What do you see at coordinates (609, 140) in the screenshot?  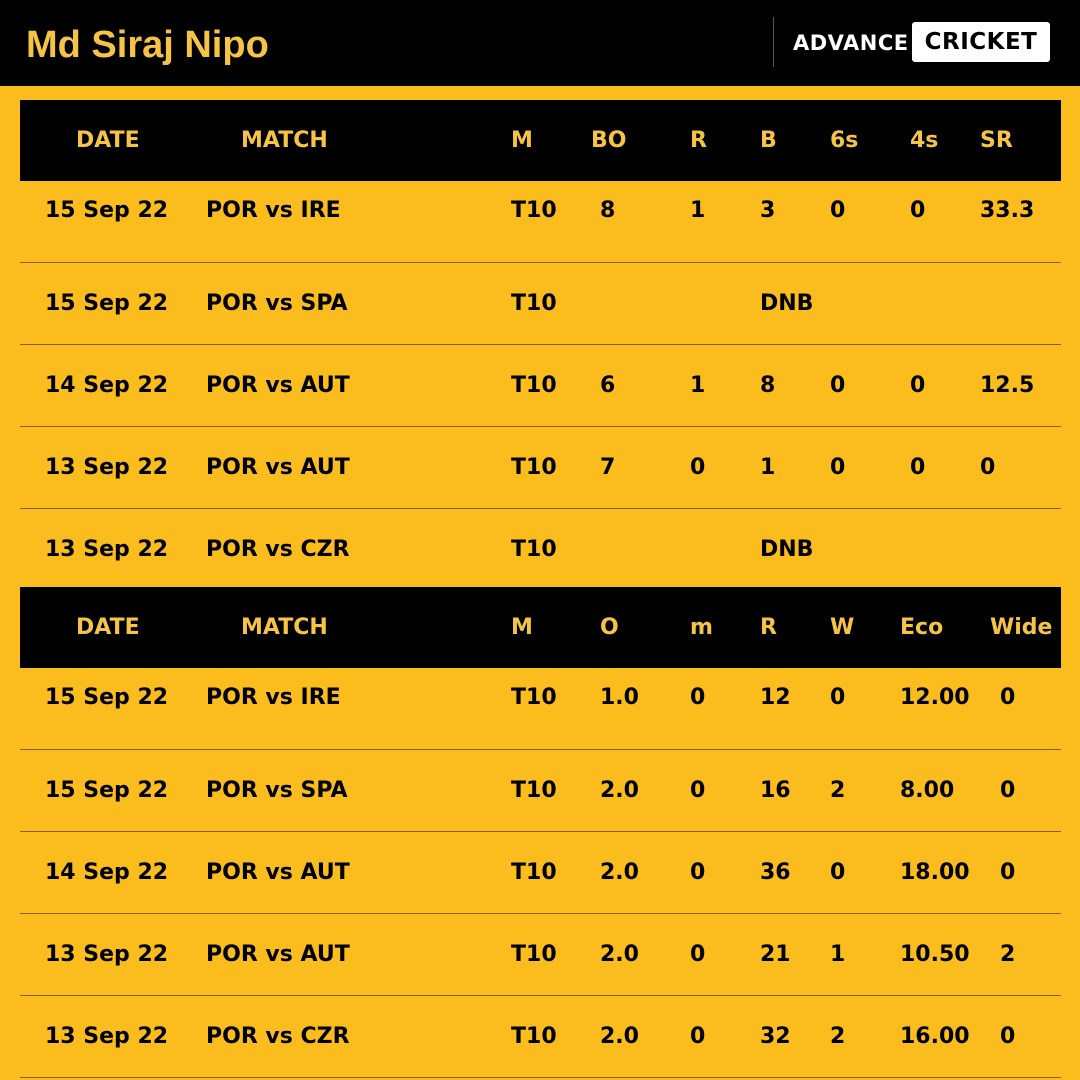 I see `col-batting-order: BO` at bounding box center [609, 140].